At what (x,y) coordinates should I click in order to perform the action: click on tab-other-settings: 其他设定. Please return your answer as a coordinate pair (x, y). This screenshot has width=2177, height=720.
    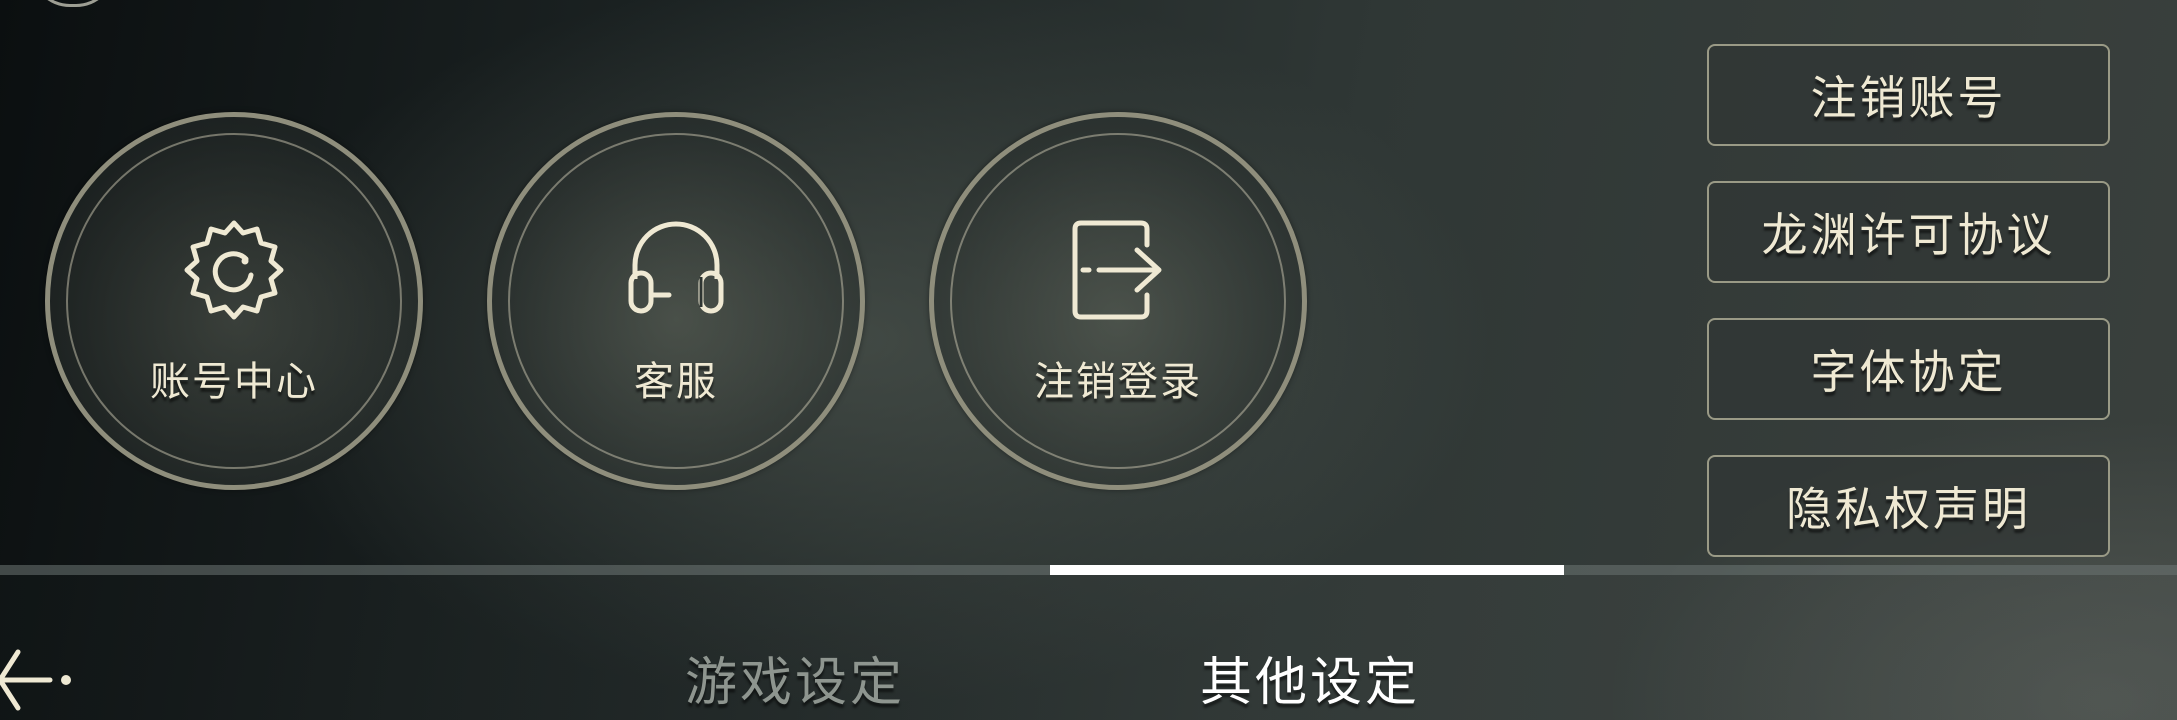
    Looking at the image, I should click on (1310, 677).